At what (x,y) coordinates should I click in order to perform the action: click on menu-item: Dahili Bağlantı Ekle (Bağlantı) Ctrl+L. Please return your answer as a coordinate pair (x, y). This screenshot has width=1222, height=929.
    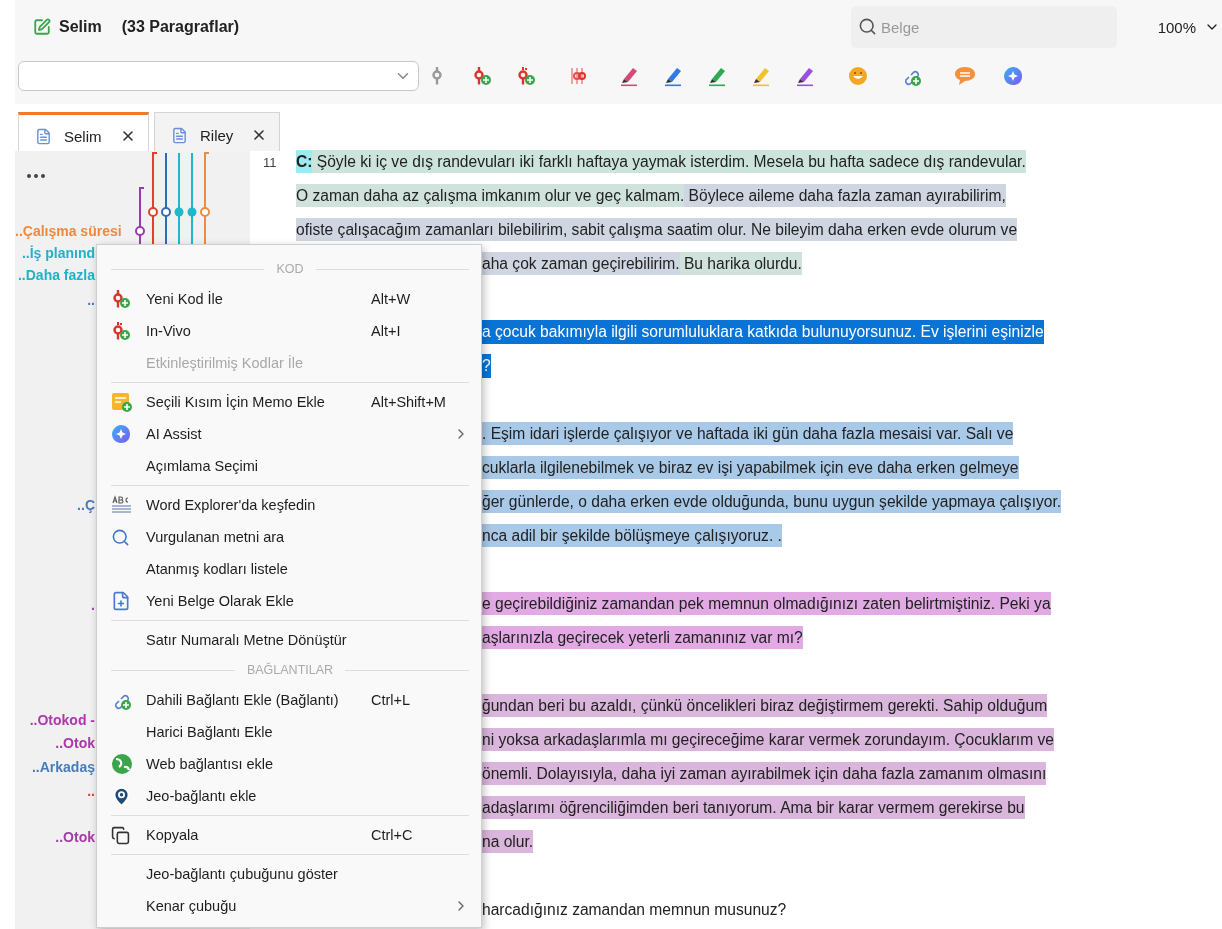
    Looking at the image, I should click on (290, 700).